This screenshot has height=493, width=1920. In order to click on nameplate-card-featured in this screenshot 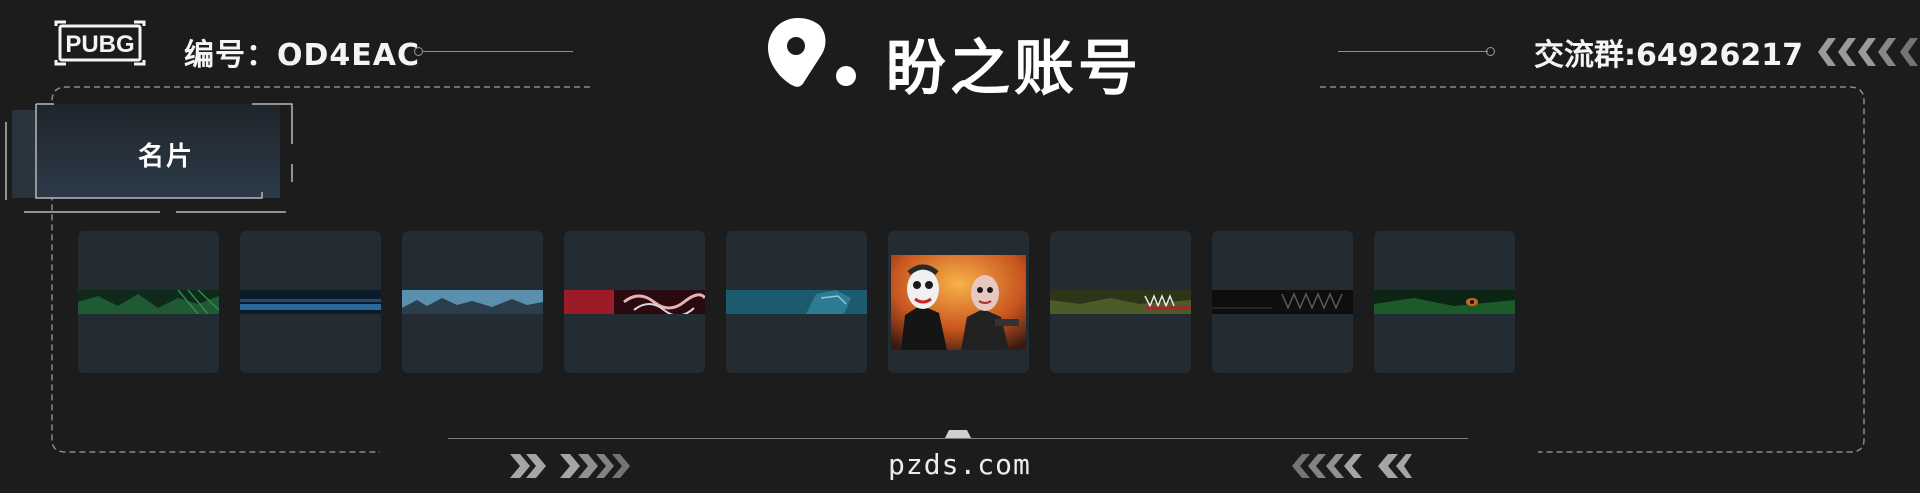, I will do `click(958, 302)`.